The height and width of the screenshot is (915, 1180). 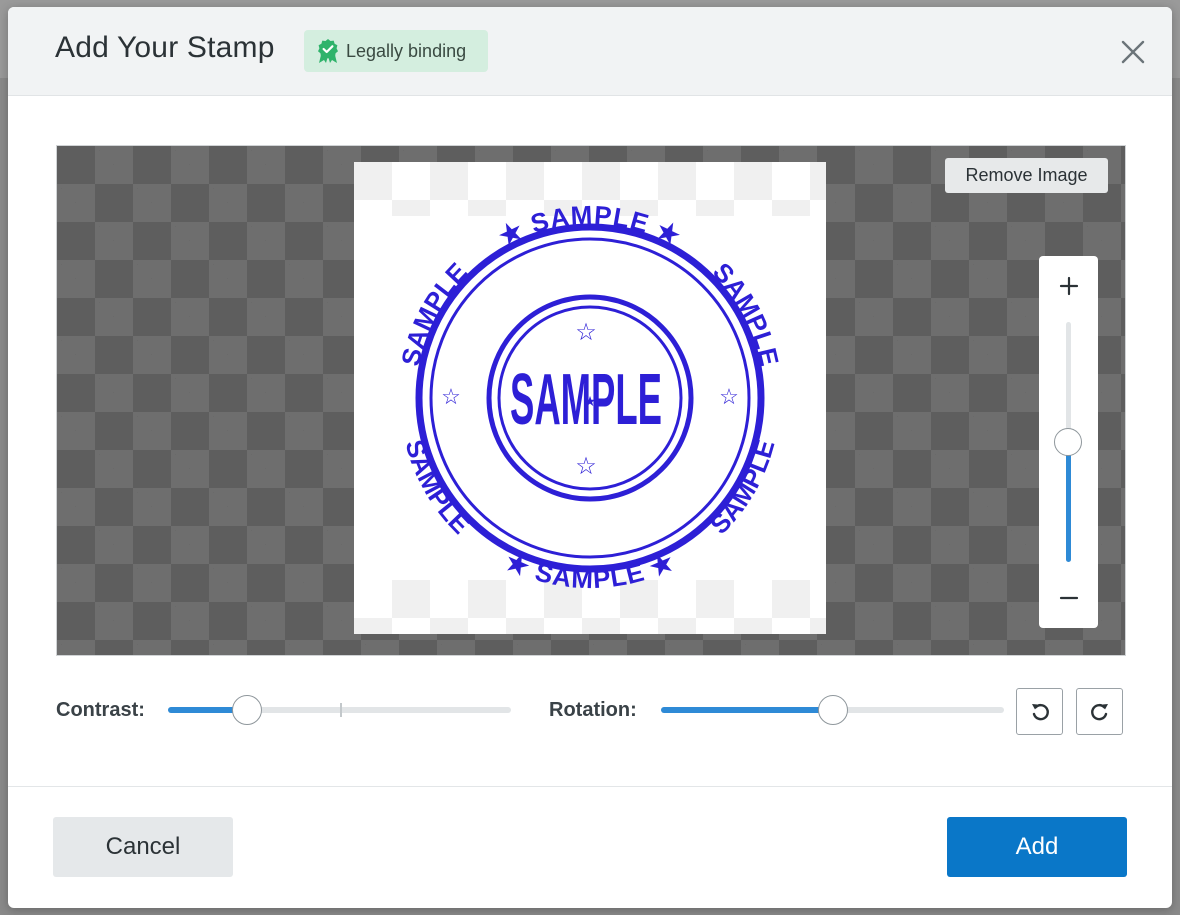 What do you see at coordinates (1026, 175) in the screenshot?
I see `remove-image-button: Remove Image` at bounding box center [1026, 175].